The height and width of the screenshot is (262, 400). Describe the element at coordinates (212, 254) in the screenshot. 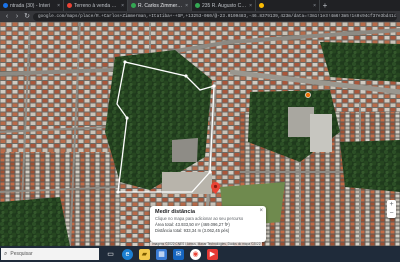

I see `app-icon: ▶` at that location.